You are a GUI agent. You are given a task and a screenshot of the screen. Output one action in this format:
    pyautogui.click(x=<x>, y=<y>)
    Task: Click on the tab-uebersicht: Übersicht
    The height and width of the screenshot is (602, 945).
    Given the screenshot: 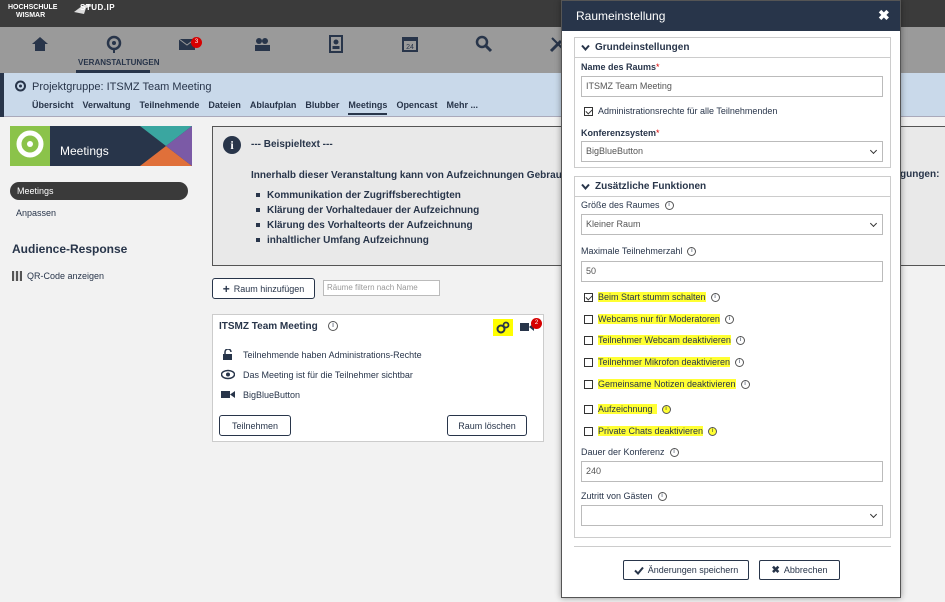 What is the action you would take?
    pyautogui.click(x=53, y=107)
    